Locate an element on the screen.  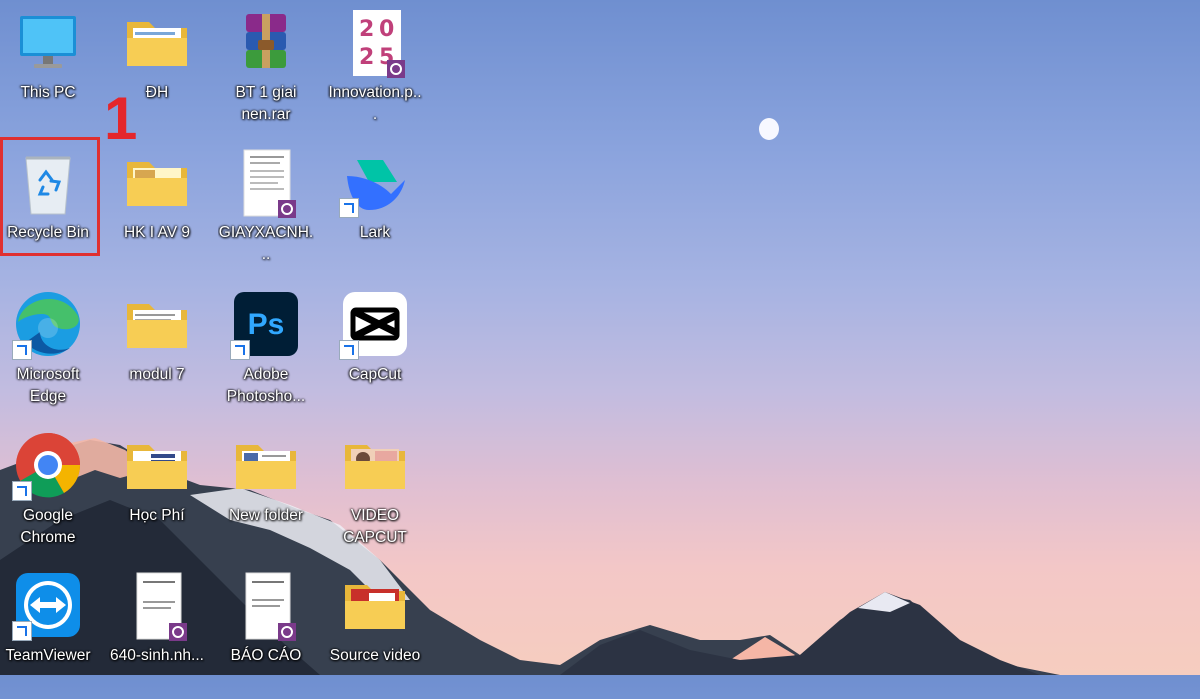
icon-label: Microsoft Edge is located at coordinates (48, 385).